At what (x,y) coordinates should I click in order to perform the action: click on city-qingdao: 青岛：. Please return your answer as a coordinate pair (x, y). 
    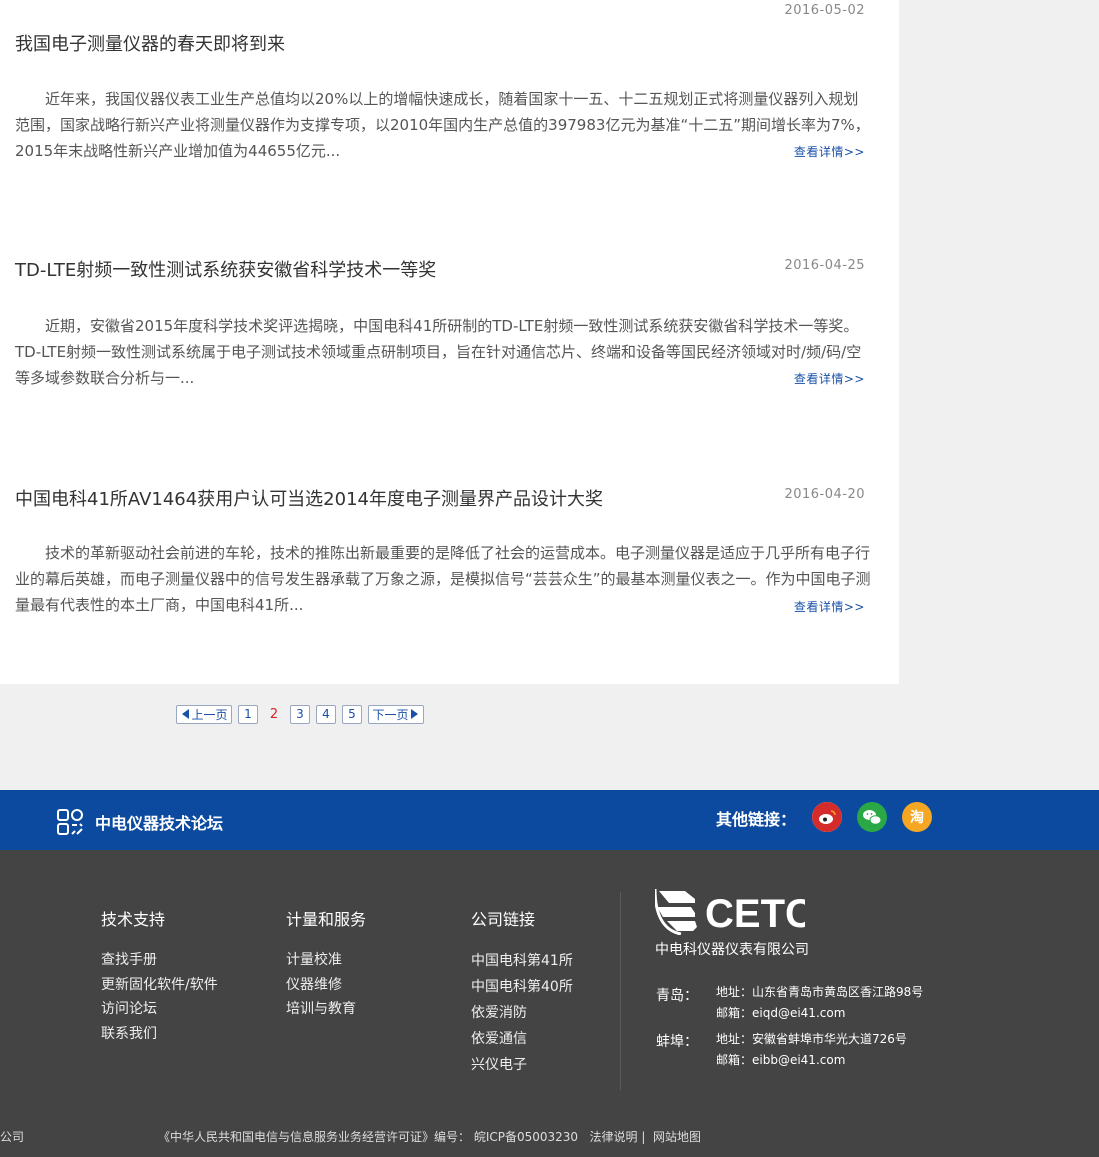
    Looking at the image, I should click on (677, 996).